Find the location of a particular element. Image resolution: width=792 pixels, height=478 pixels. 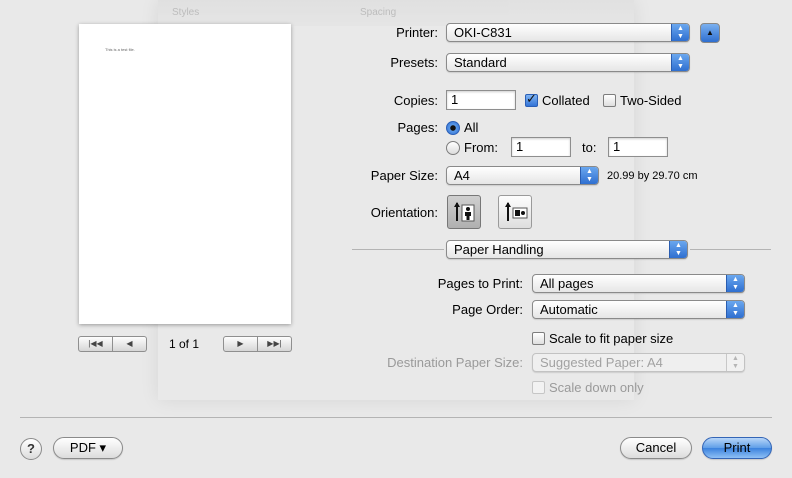

orientation-label: Orientation: is located at coordinates (404, 212).